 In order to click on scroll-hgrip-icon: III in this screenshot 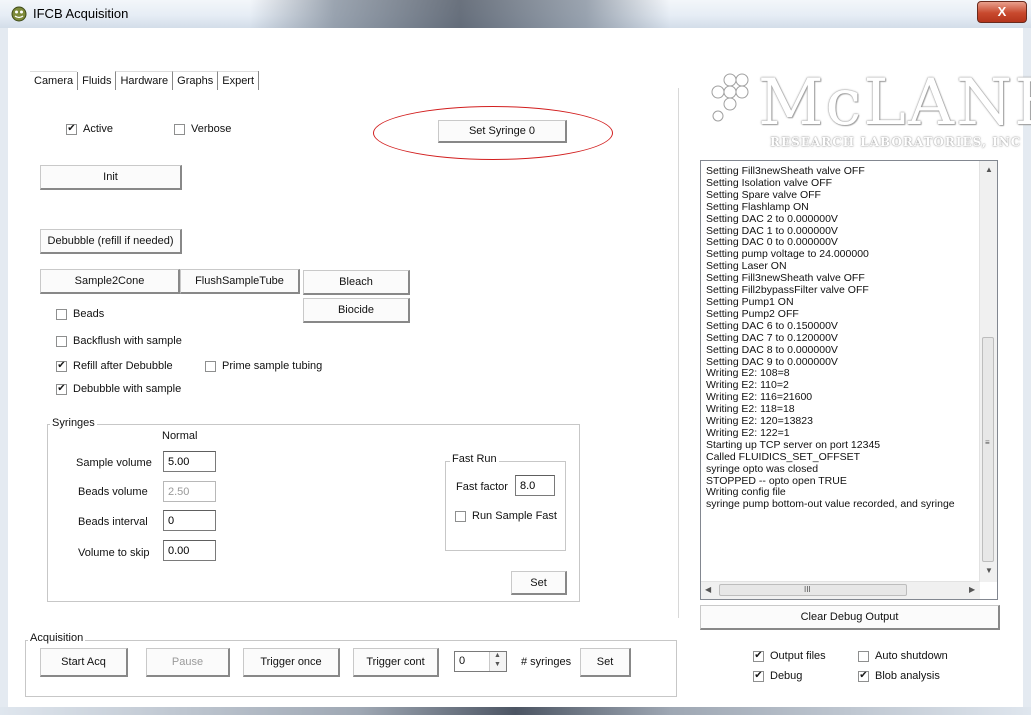, I will do `click(807, 589)`.